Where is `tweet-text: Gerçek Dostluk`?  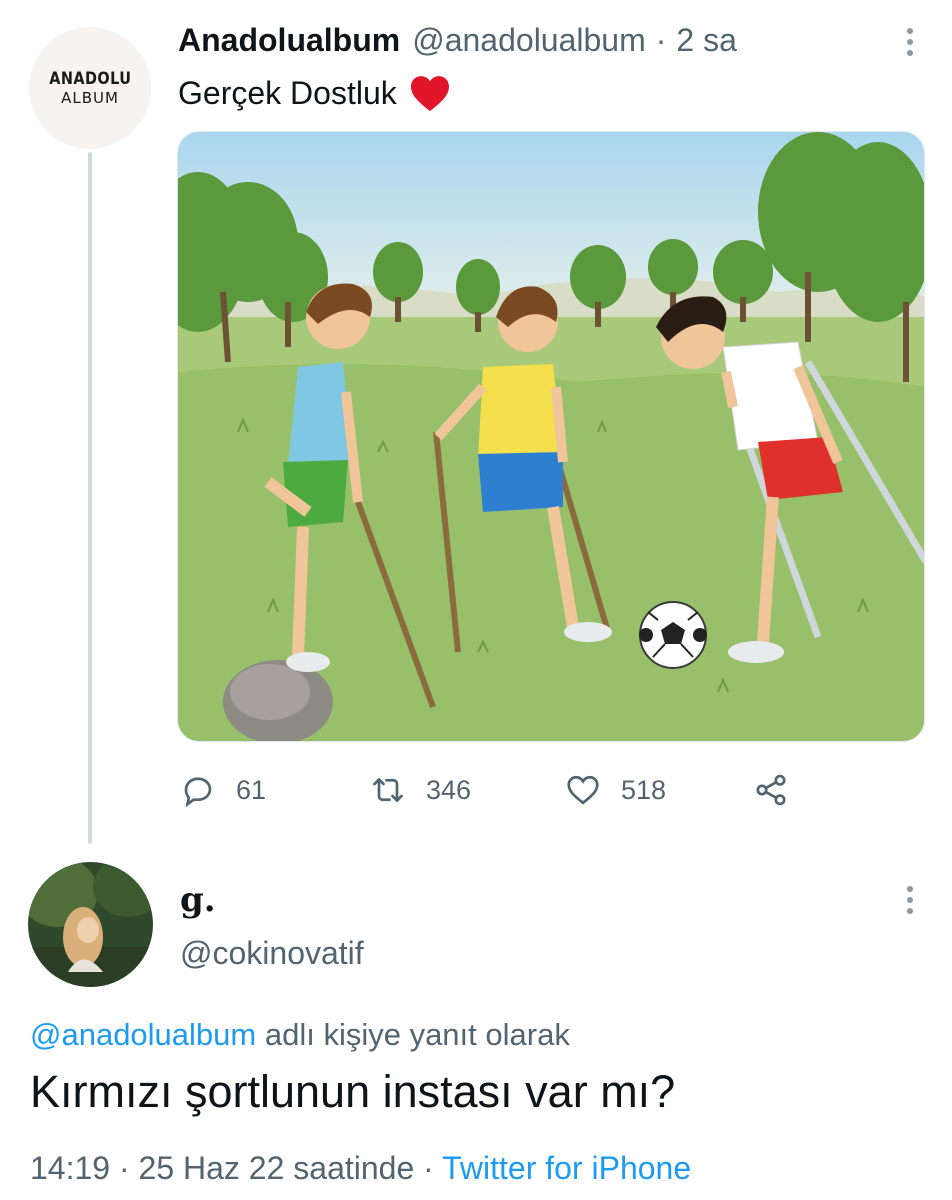 tweet-text: Gerçek Dostluk is located at coordinates (314, 93).